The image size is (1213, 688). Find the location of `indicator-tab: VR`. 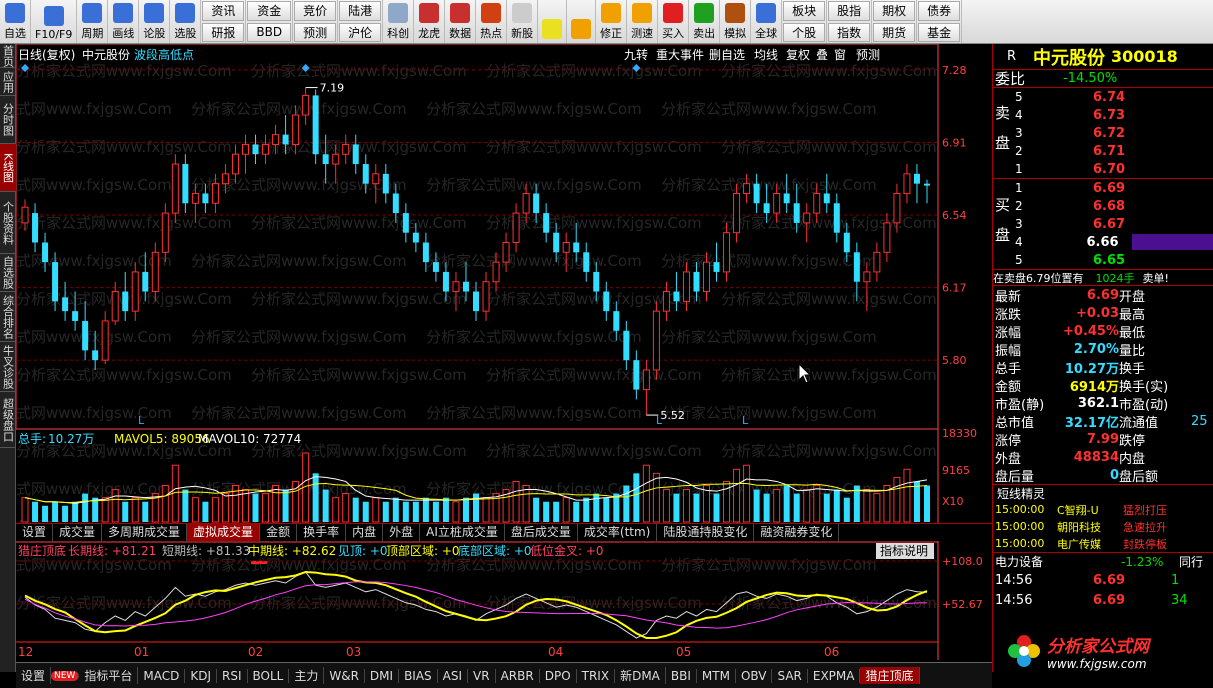

indicator-tab: VR is located at coordinates (482, 675).